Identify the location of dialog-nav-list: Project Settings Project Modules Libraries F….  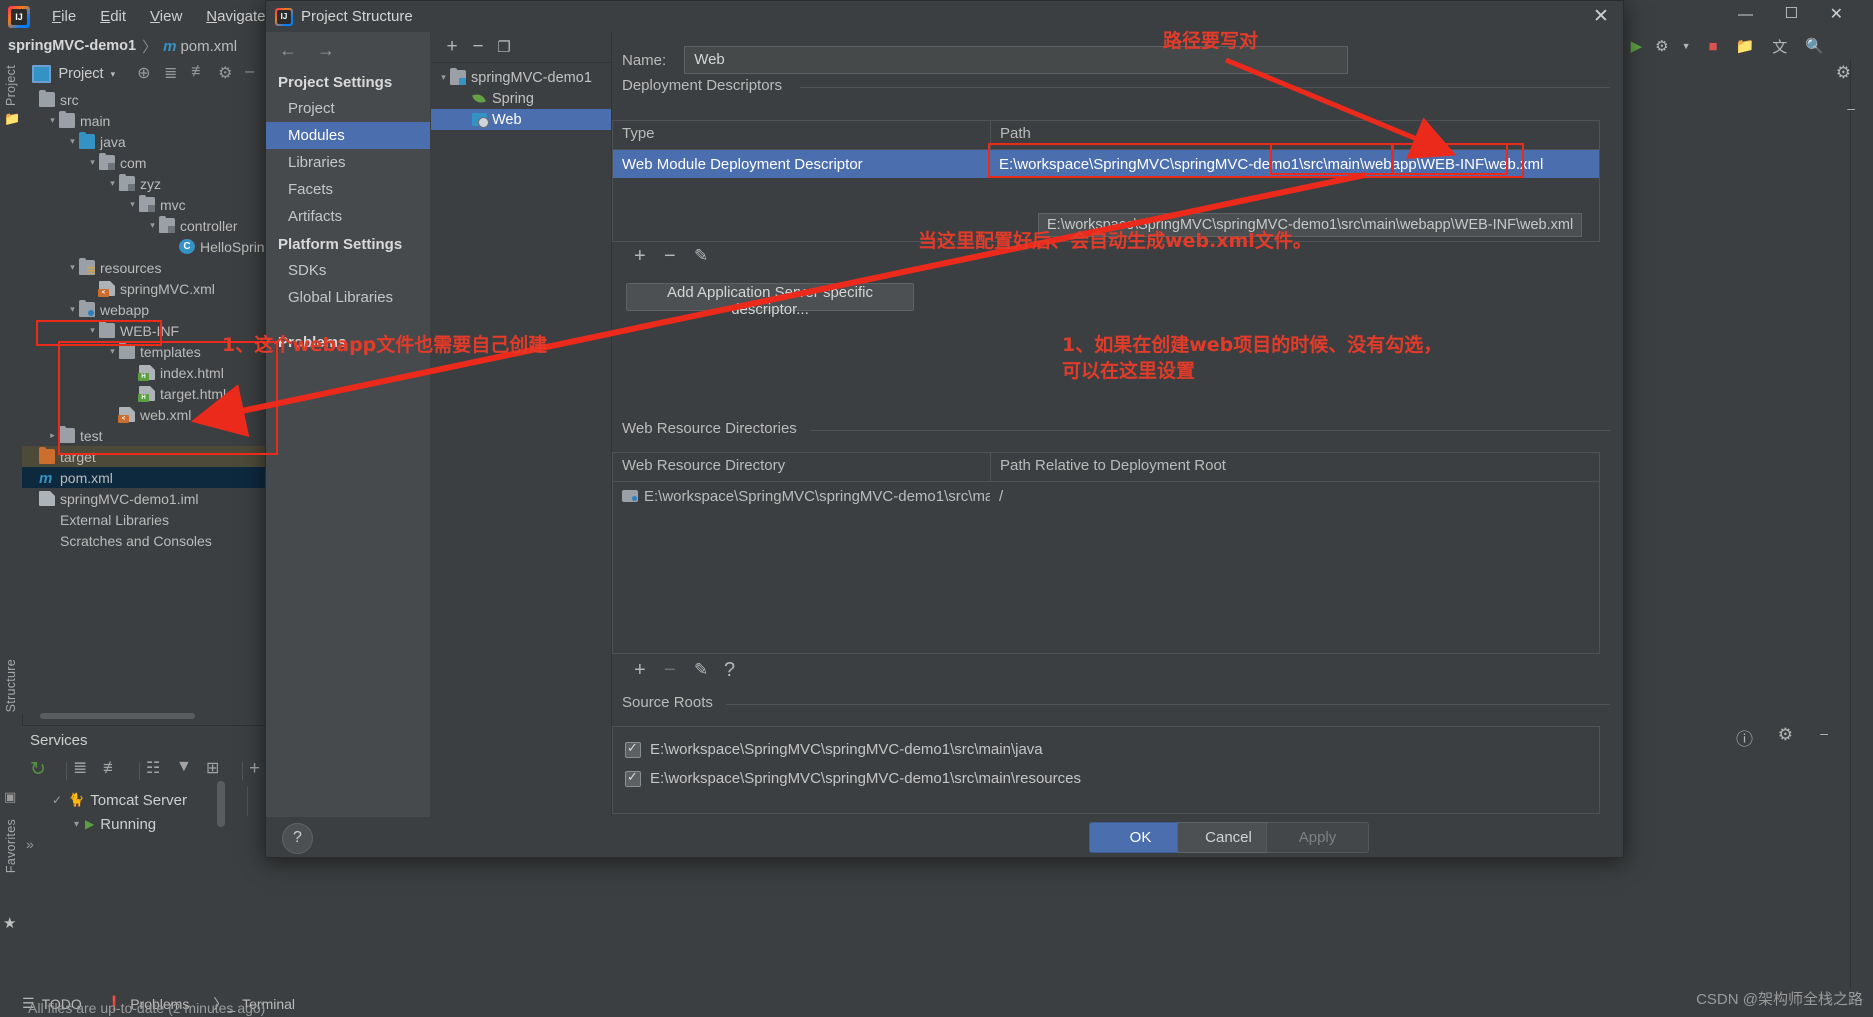
(348, 212).